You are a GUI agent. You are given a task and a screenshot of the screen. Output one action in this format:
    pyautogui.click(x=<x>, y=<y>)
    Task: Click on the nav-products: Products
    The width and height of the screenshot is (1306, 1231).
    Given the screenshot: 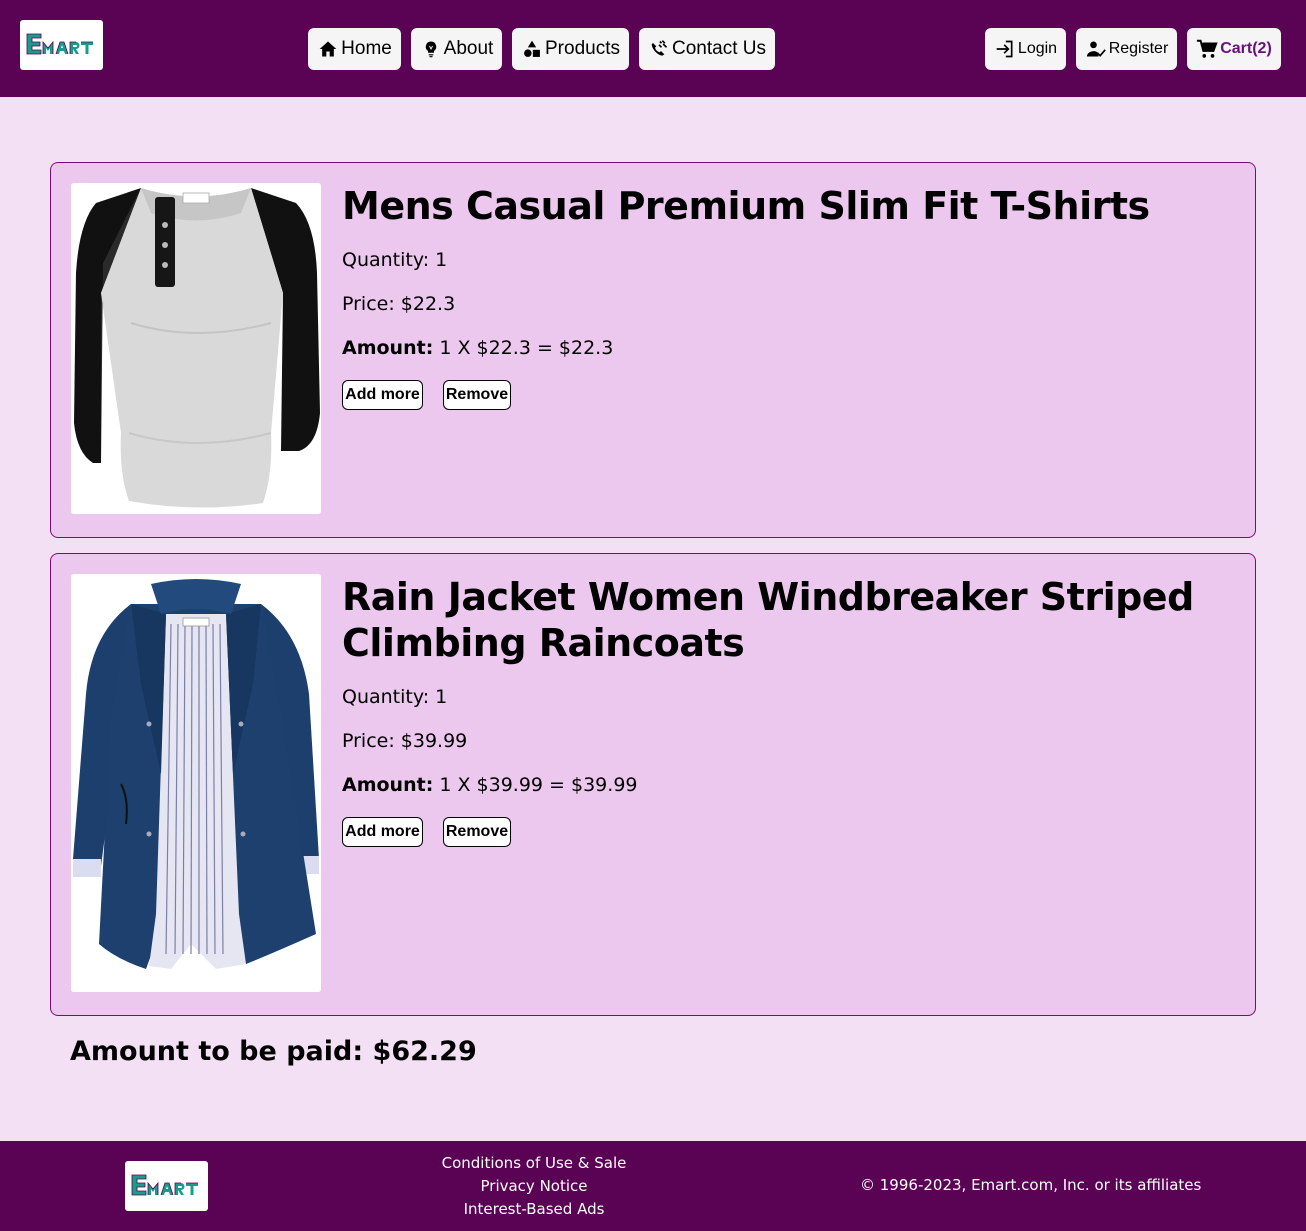 What is the action you would take?
    pyautogui.click(x=570, y=49)
    